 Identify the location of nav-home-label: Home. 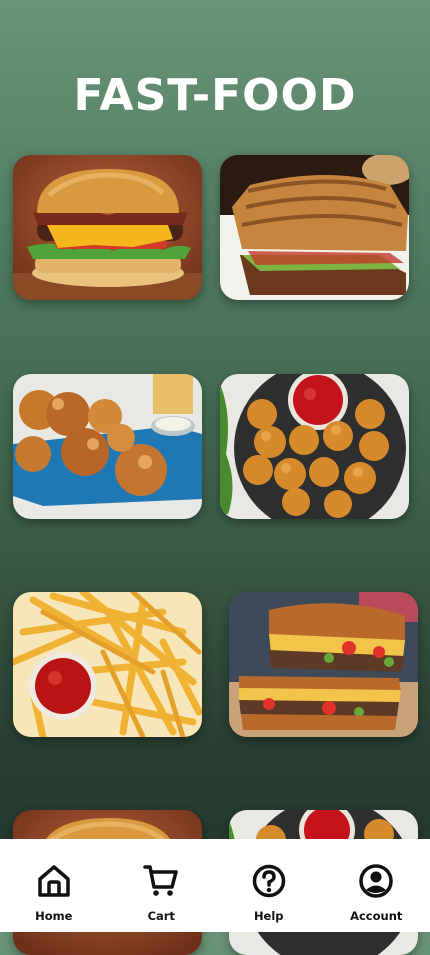
(54, 916).